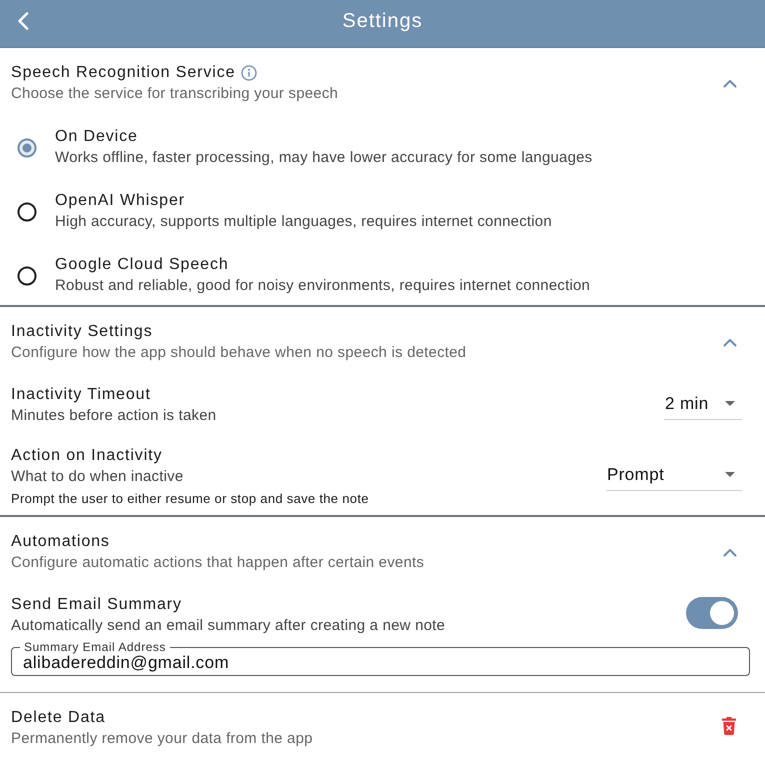 The image size is (765, 757). Describe the element at coordinates (97, 477) in the screenshot. I see `setting-description: What to do when inactive` at that location.